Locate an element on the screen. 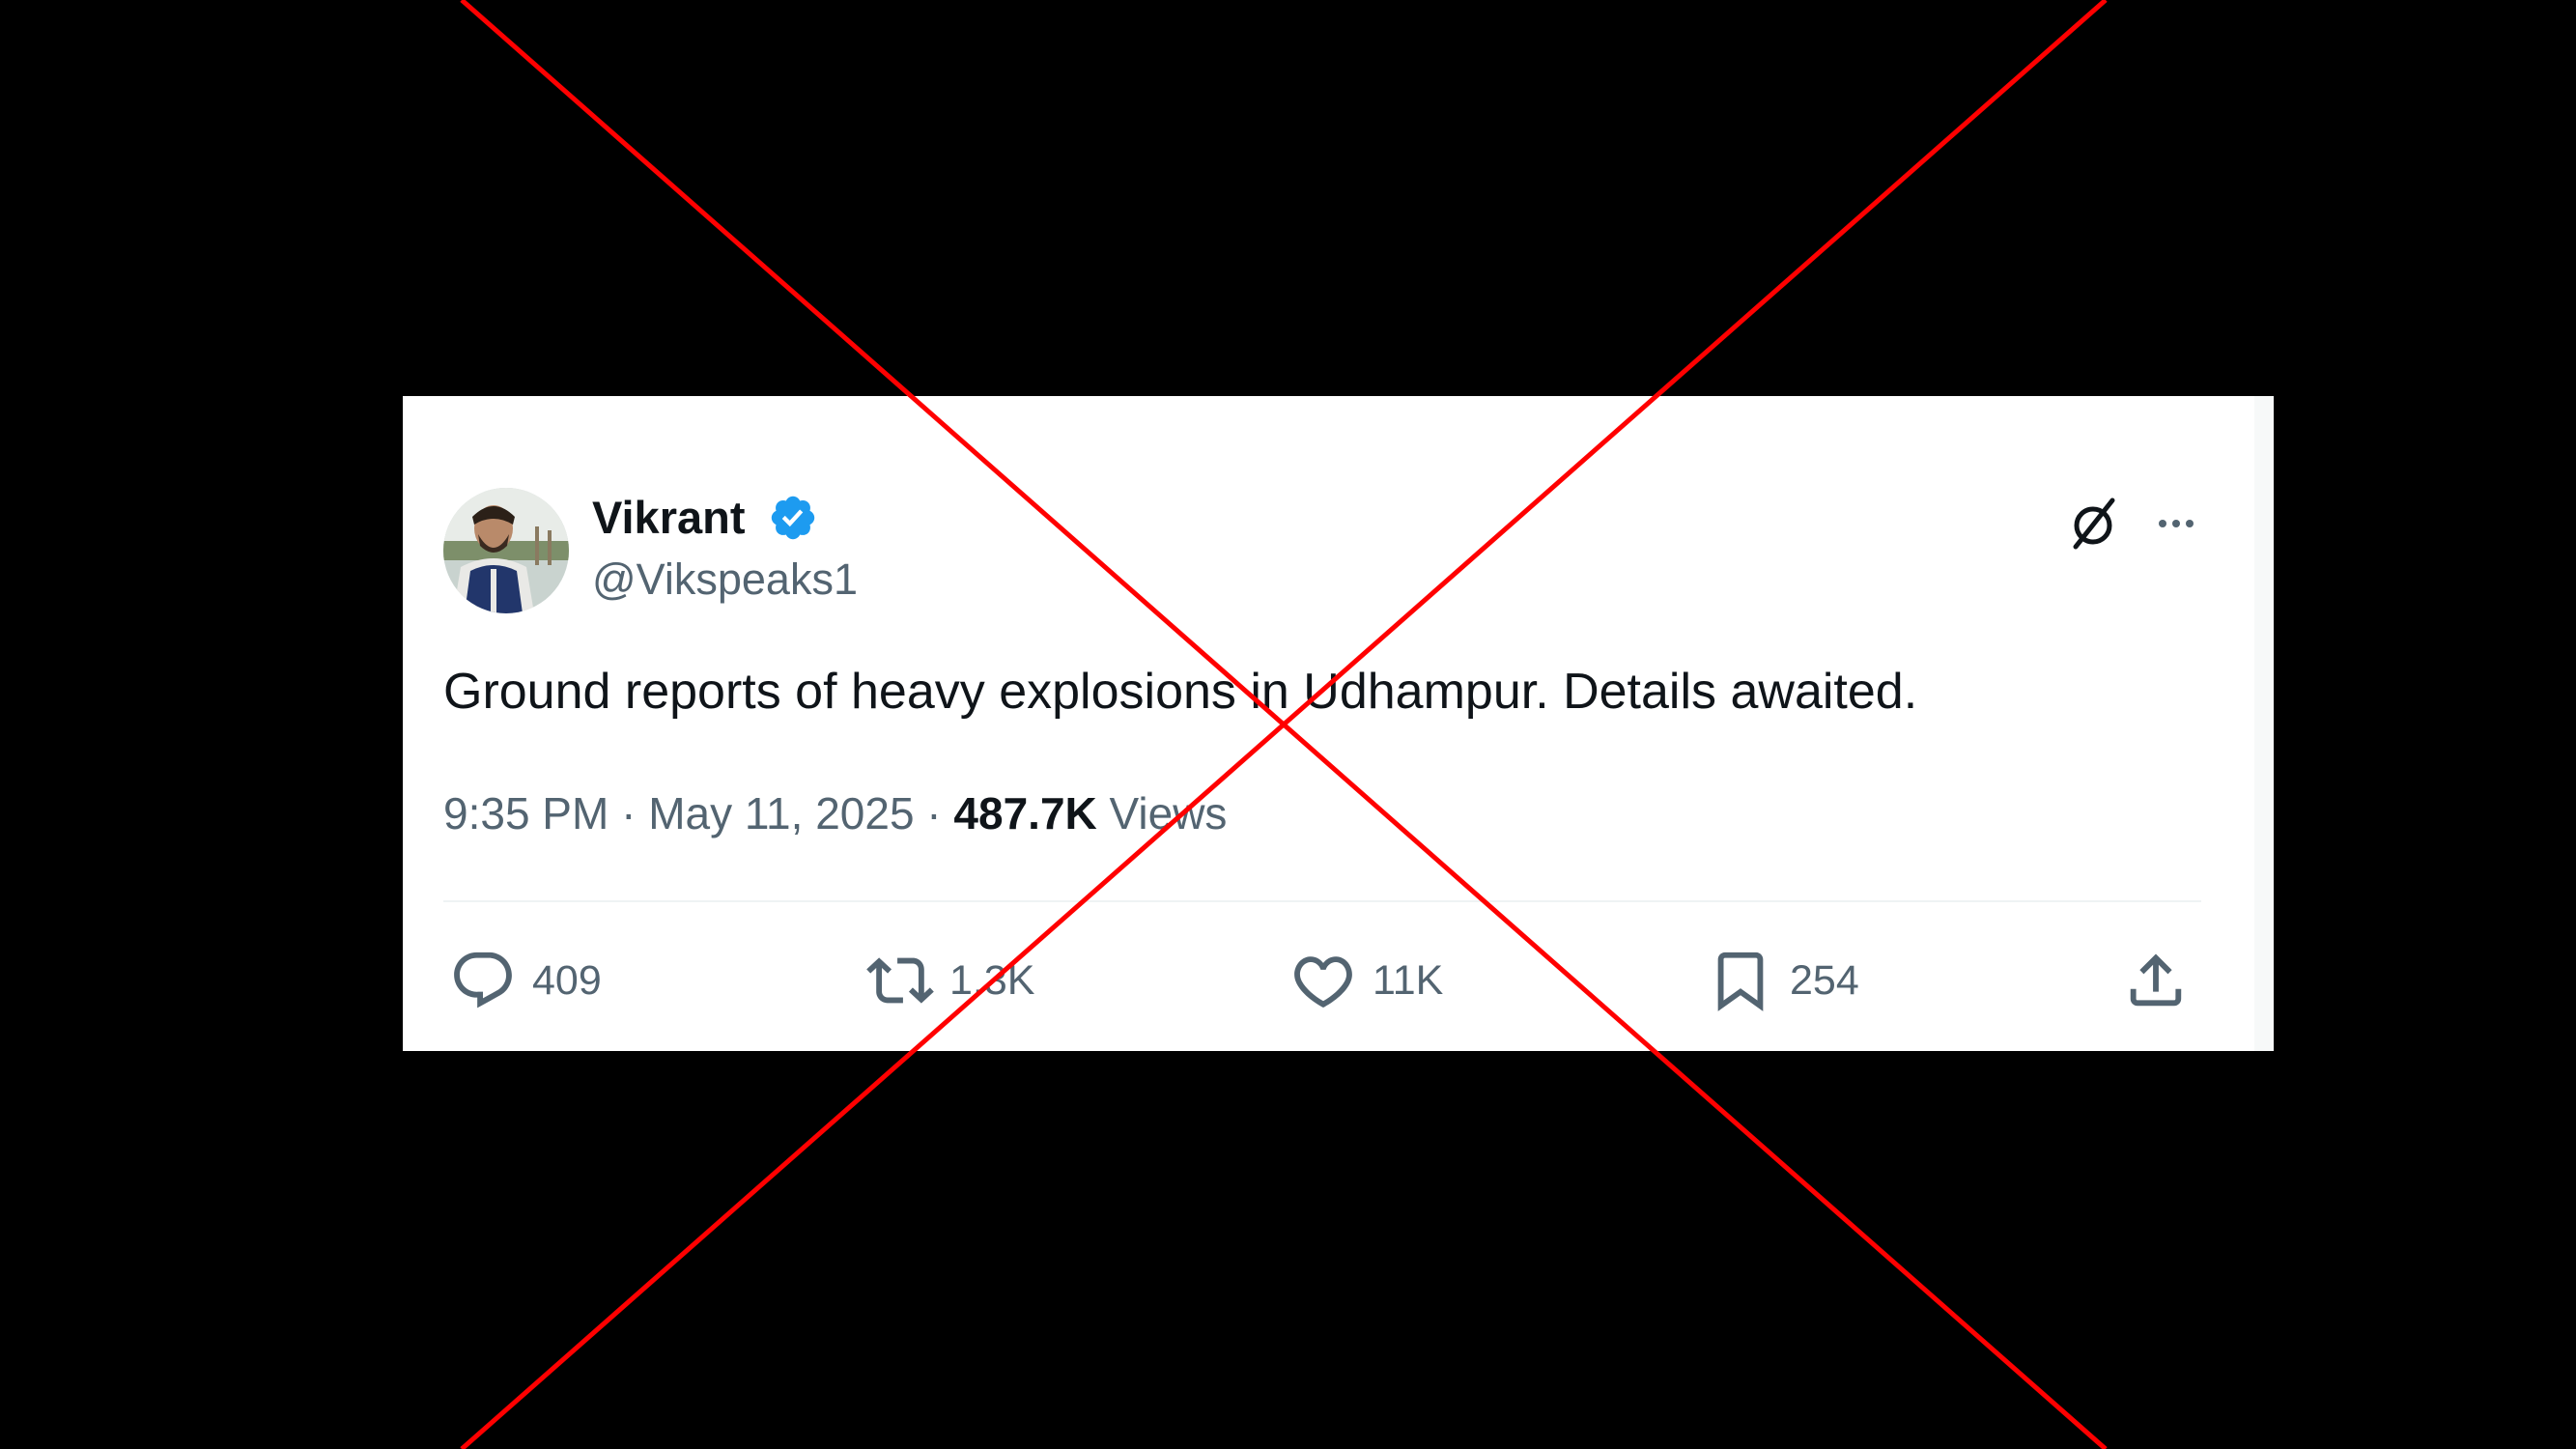 The width and height of the screenshot is (2576, 1449). heart-icon is located at coordinates (1323, 982).